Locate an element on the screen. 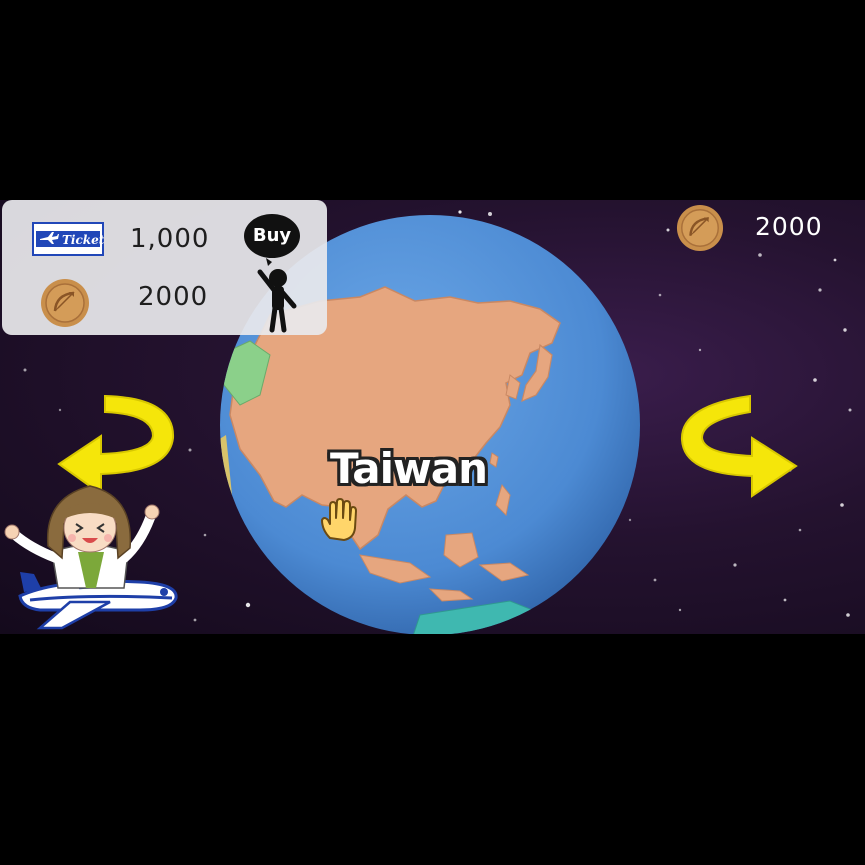  country-name-label: Taiwan is located at coordinates (409, 468).